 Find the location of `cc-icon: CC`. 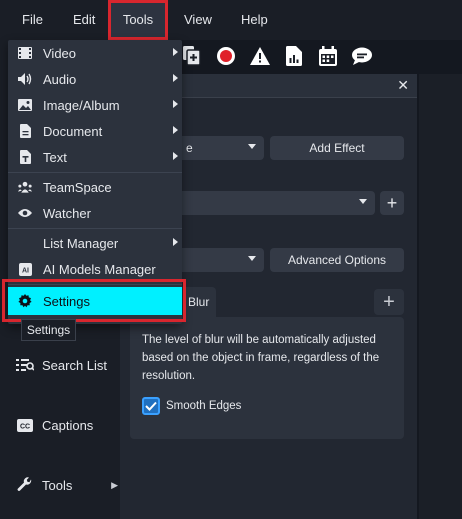

cc-icon: CC is located at coordinates (25, 425).